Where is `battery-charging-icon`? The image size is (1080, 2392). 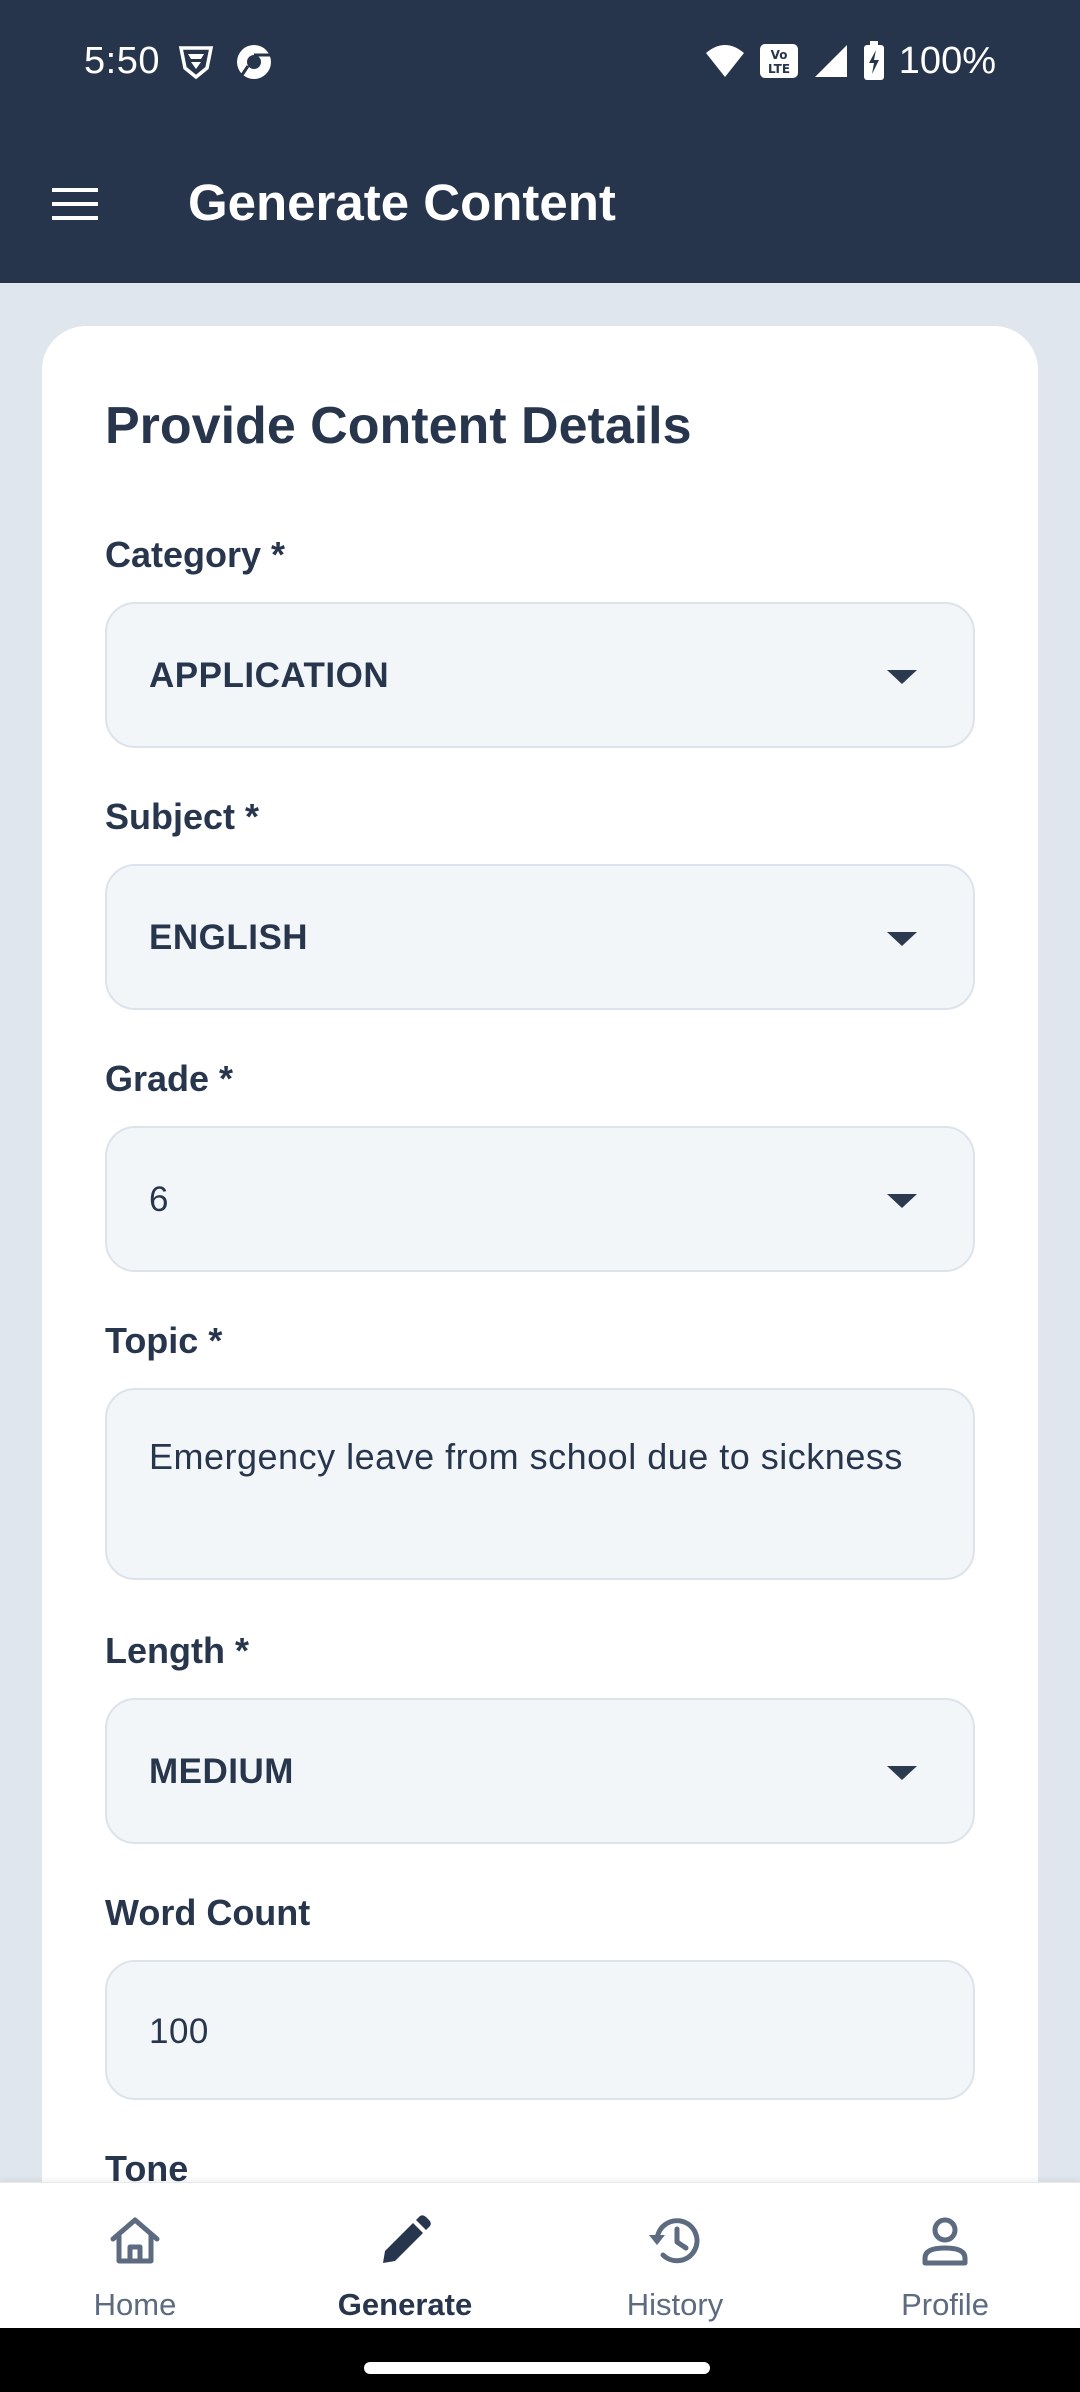
battery-charging-icon is located at coordinates (873, 60).